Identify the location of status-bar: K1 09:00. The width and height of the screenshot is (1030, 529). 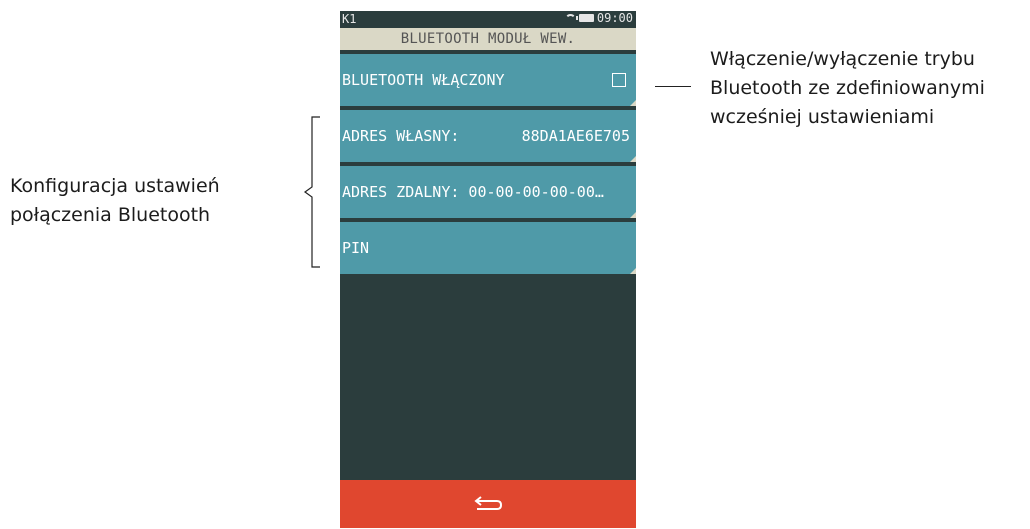
(488, 19).